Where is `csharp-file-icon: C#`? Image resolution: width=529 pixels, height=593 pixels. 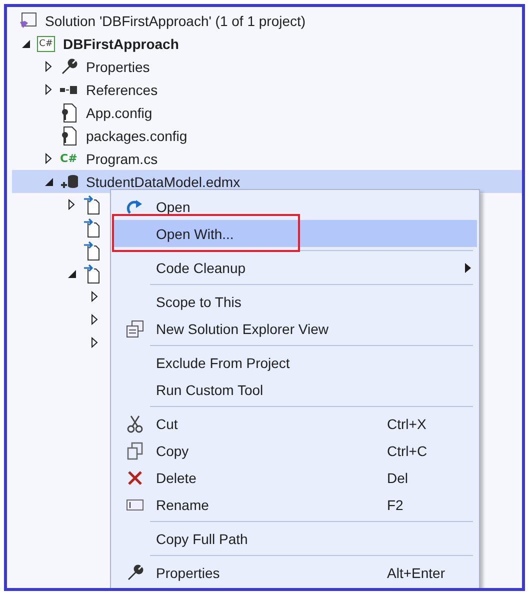
csharp-file-icon: C# is located at coordinates (69, 158).